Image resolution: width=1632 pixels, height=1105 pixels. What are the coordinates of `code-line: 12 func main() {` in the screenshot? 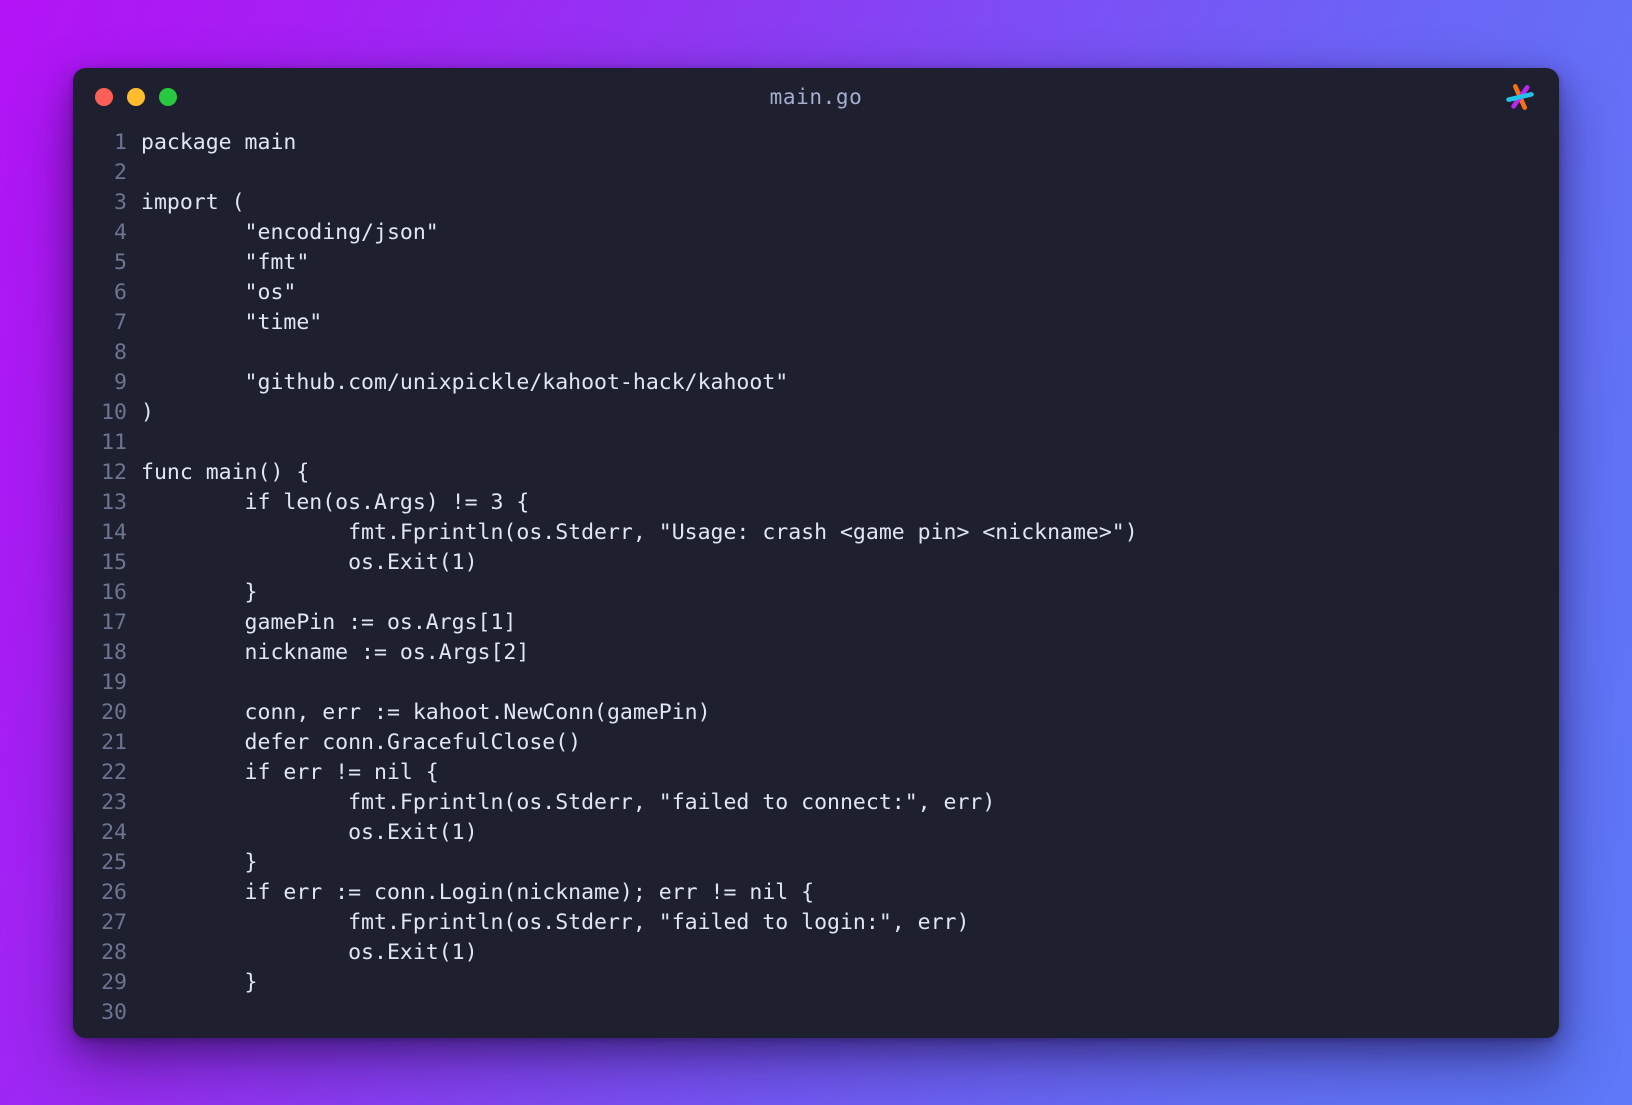 It's located at (816, 473).